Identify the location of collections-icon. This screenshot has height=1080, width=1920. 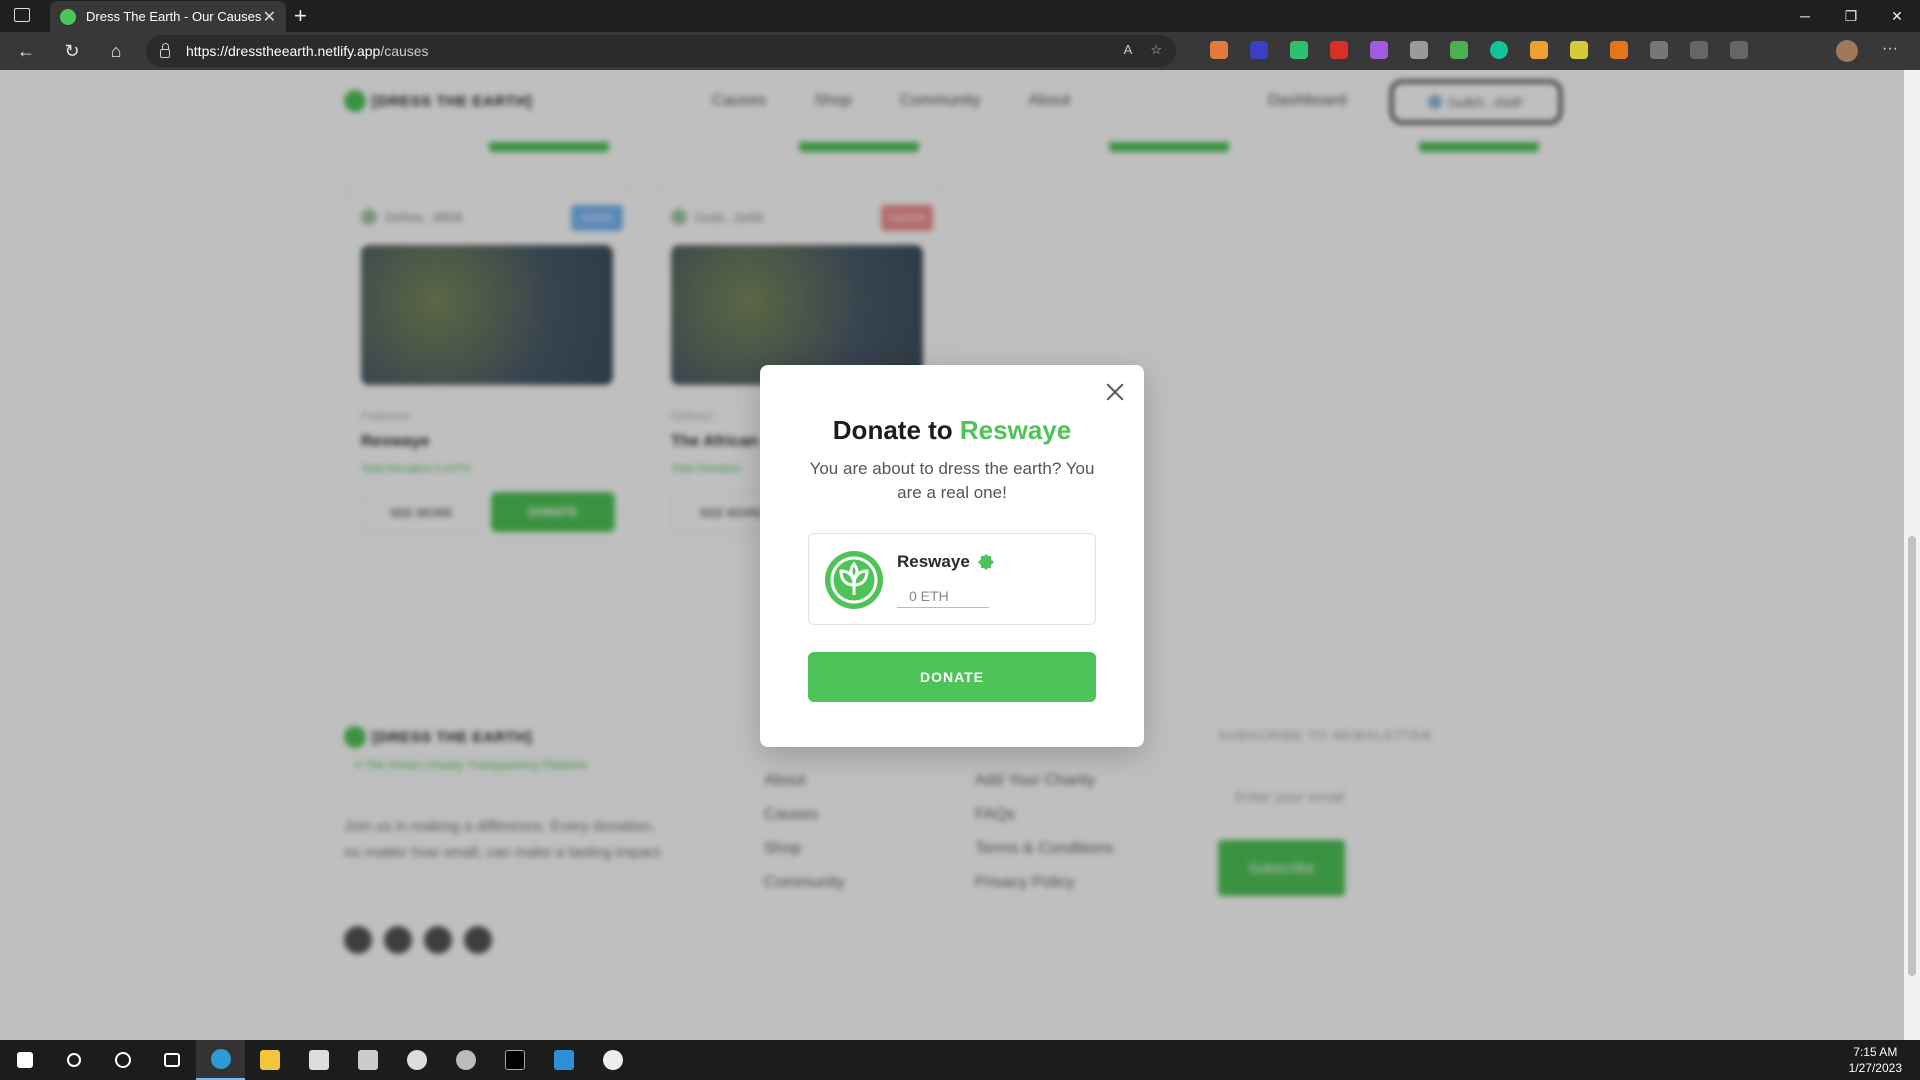
(1739, 50).